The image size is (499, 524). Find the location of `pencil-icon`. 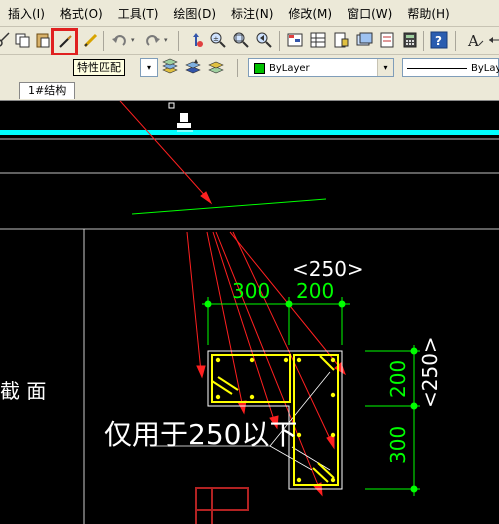

pencil-icon is located at coordinates (91, 40).